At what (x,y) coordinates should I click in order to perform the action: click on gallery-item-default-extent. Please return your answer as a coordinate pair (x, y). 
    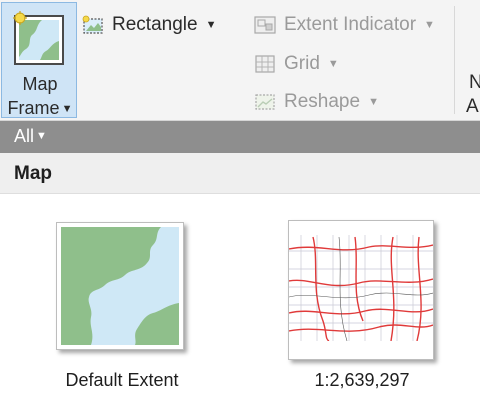
    Looking at the image, I should click on (120, 286).